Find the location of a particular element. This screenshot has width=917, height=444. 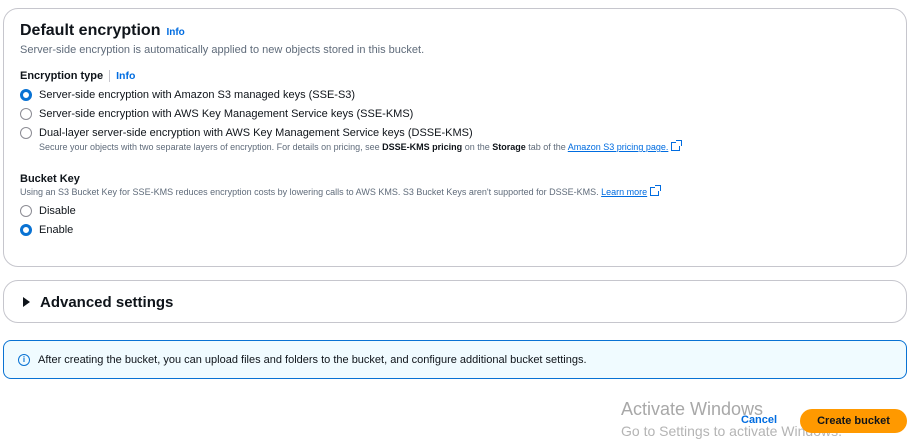

radio-disable-label: Disable is located at coordinates (57, 211).